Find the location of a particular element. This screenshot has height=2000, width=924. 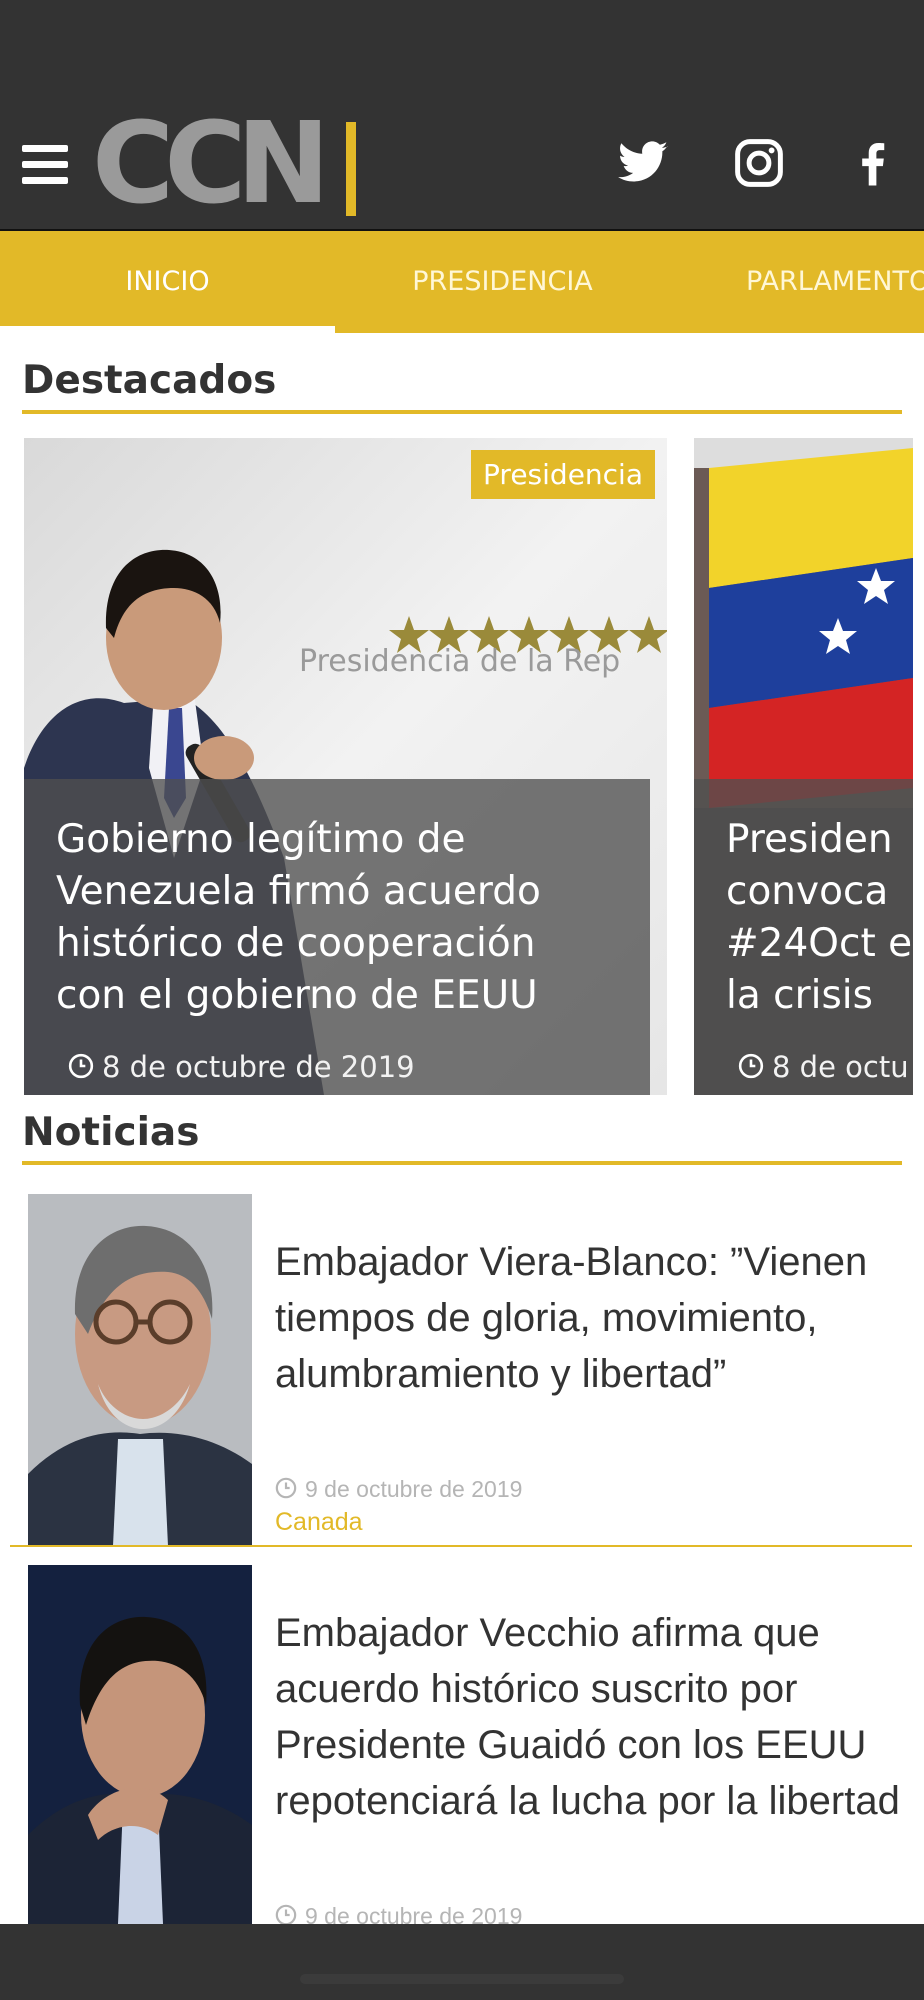

logo-text: CCN is located at coordinates (211, 164).